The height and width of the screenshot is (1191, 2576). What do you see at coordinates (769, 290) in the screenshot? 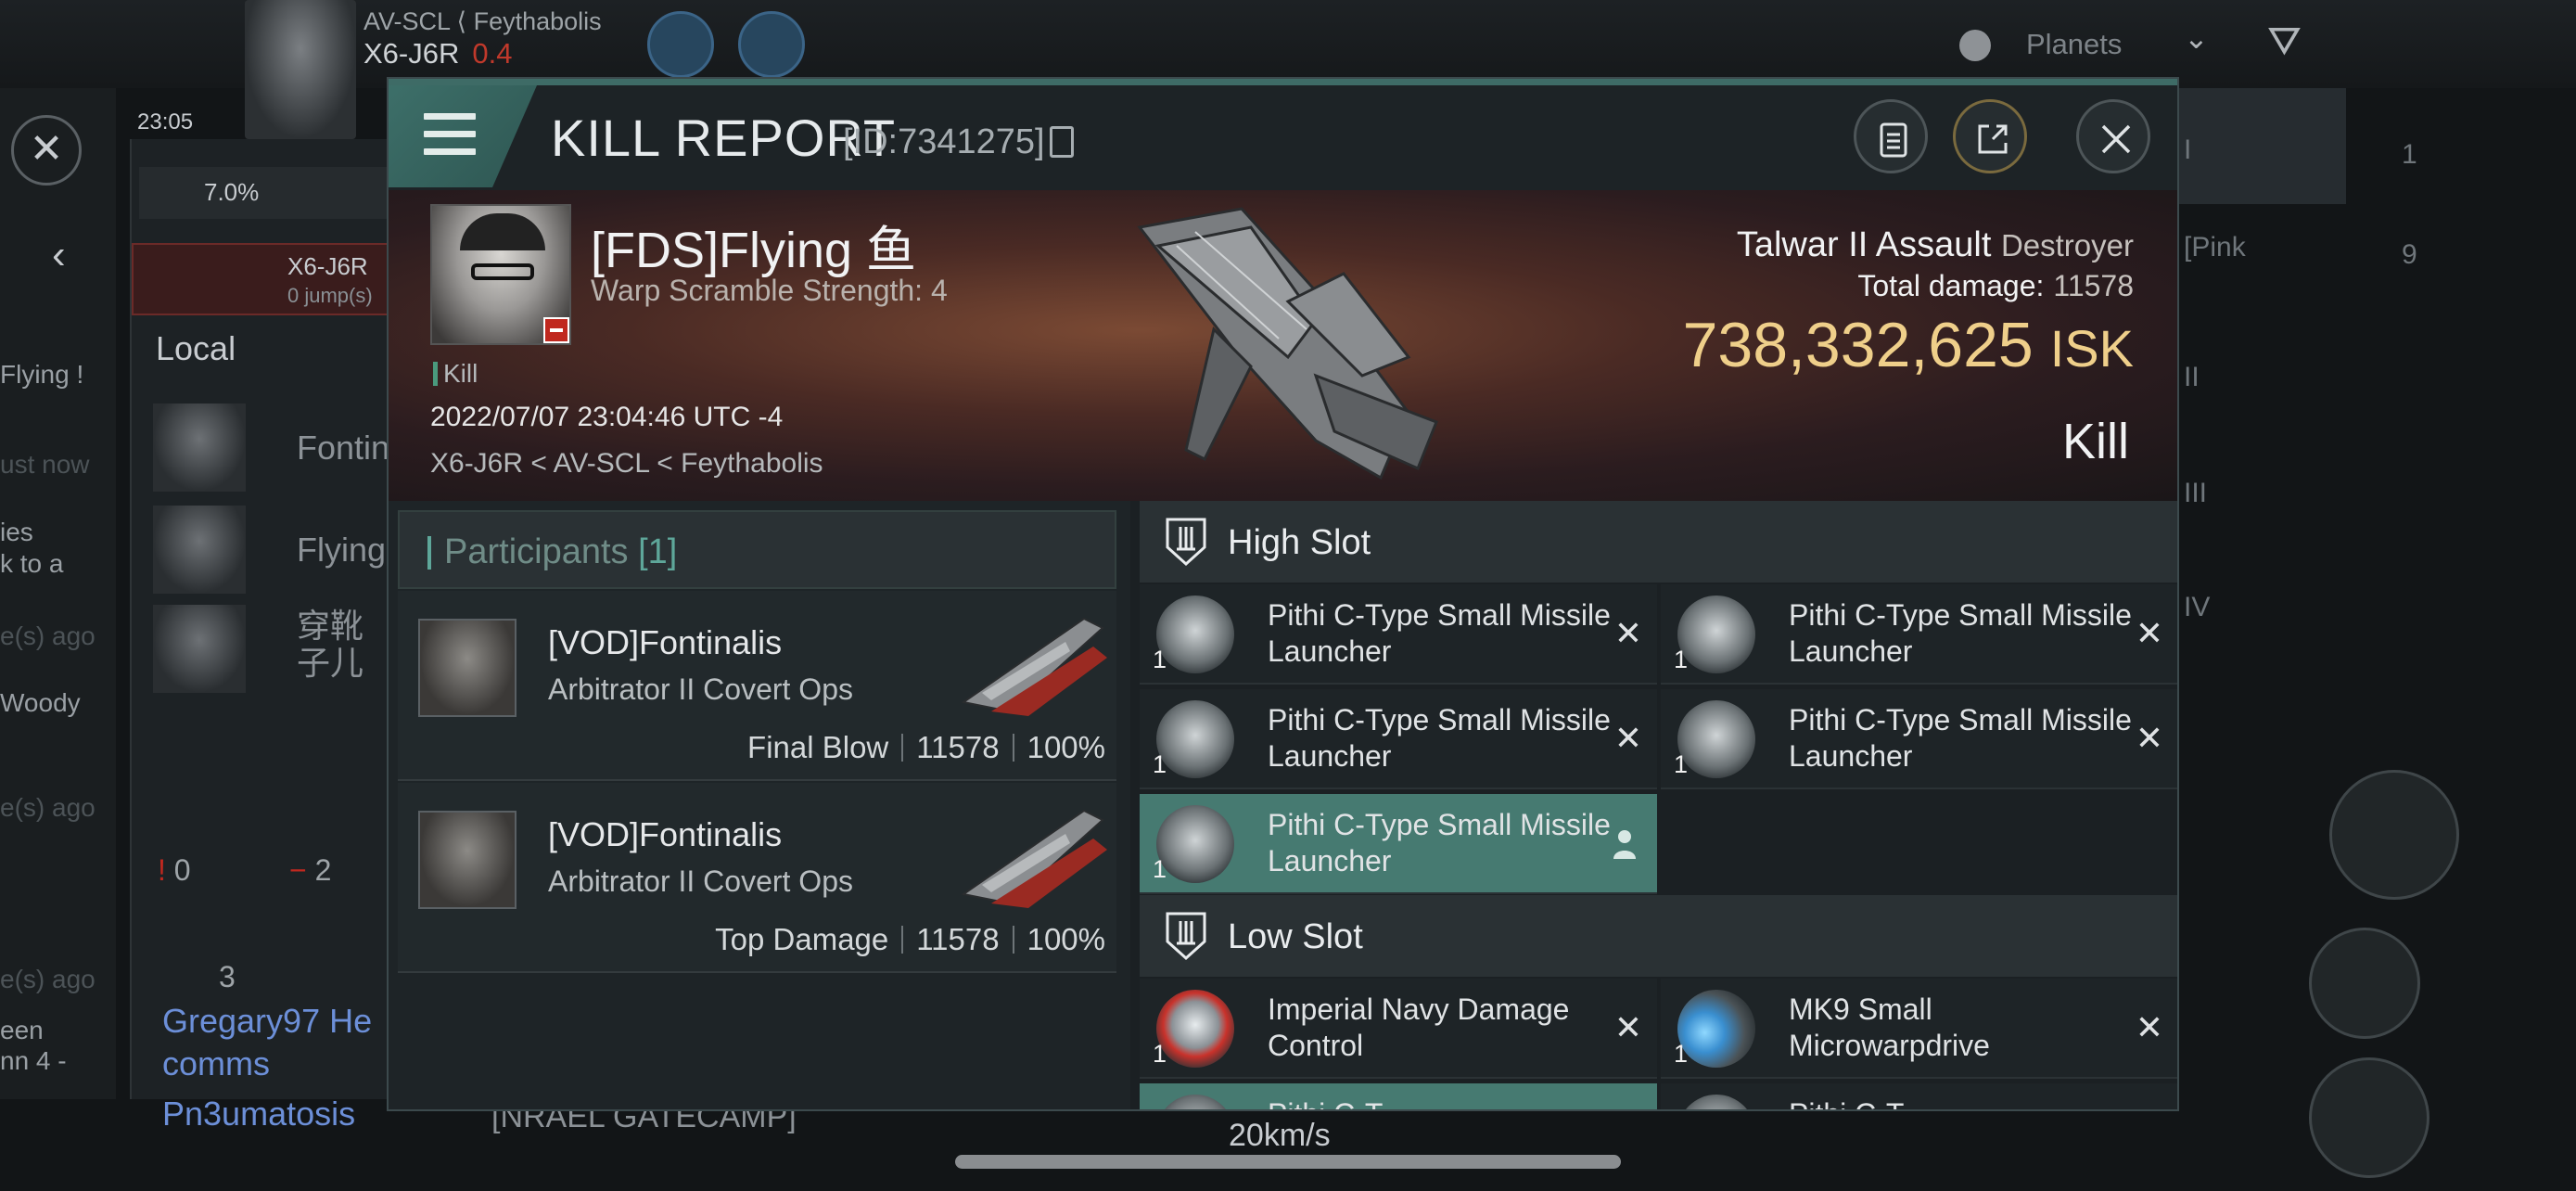
I see `warp-scramble-strength: Warp Scramble Strength: 4` at bounding box center [769, 290].